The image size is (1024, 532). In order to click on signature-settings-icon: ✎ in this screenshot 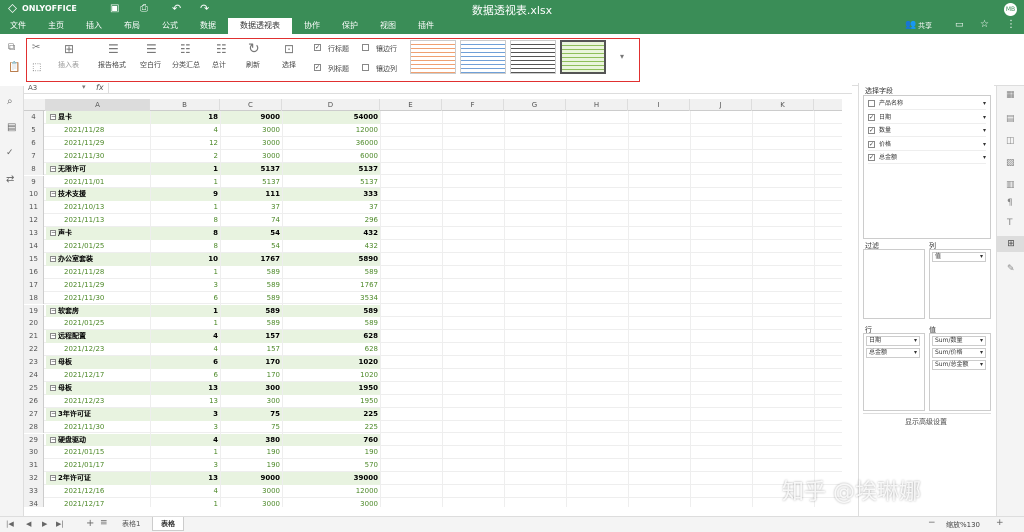, I will do `click(1011, 269)`.